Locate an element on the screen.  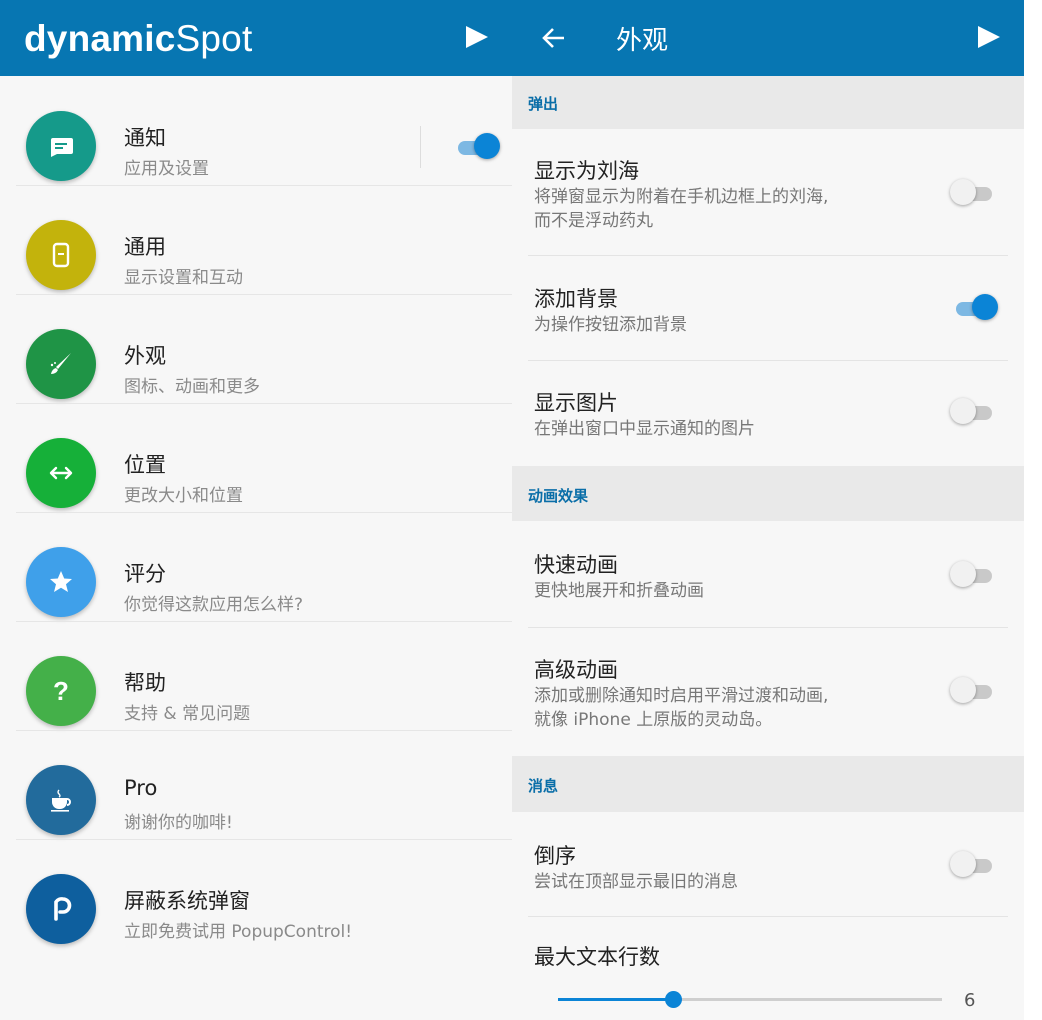
question-mark-icon: ? is located at coordinates (61, 691).